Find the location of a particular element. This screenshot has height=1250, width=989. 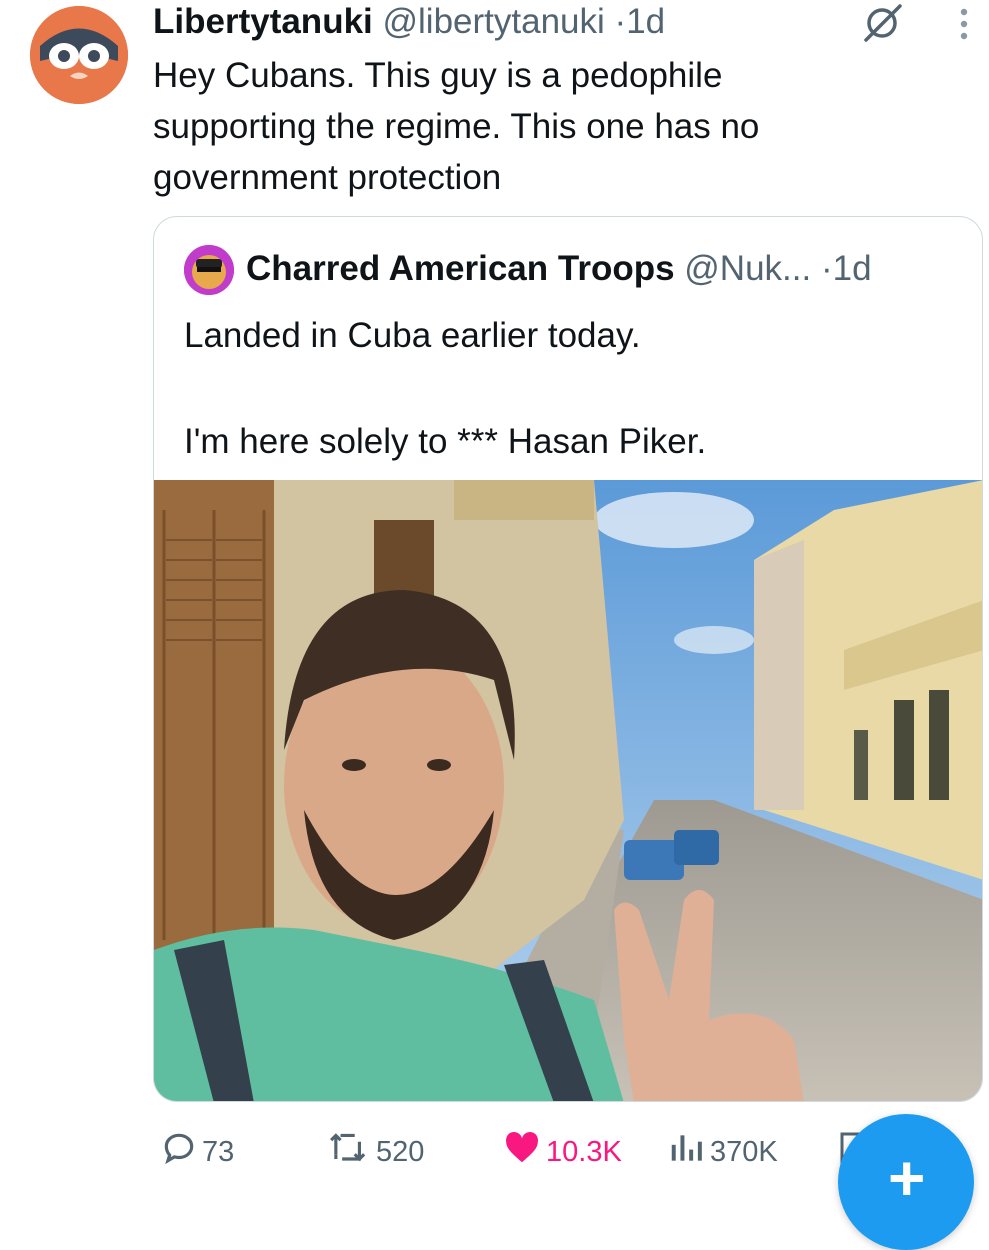

grok-icon is located at coordinates (883, 22).